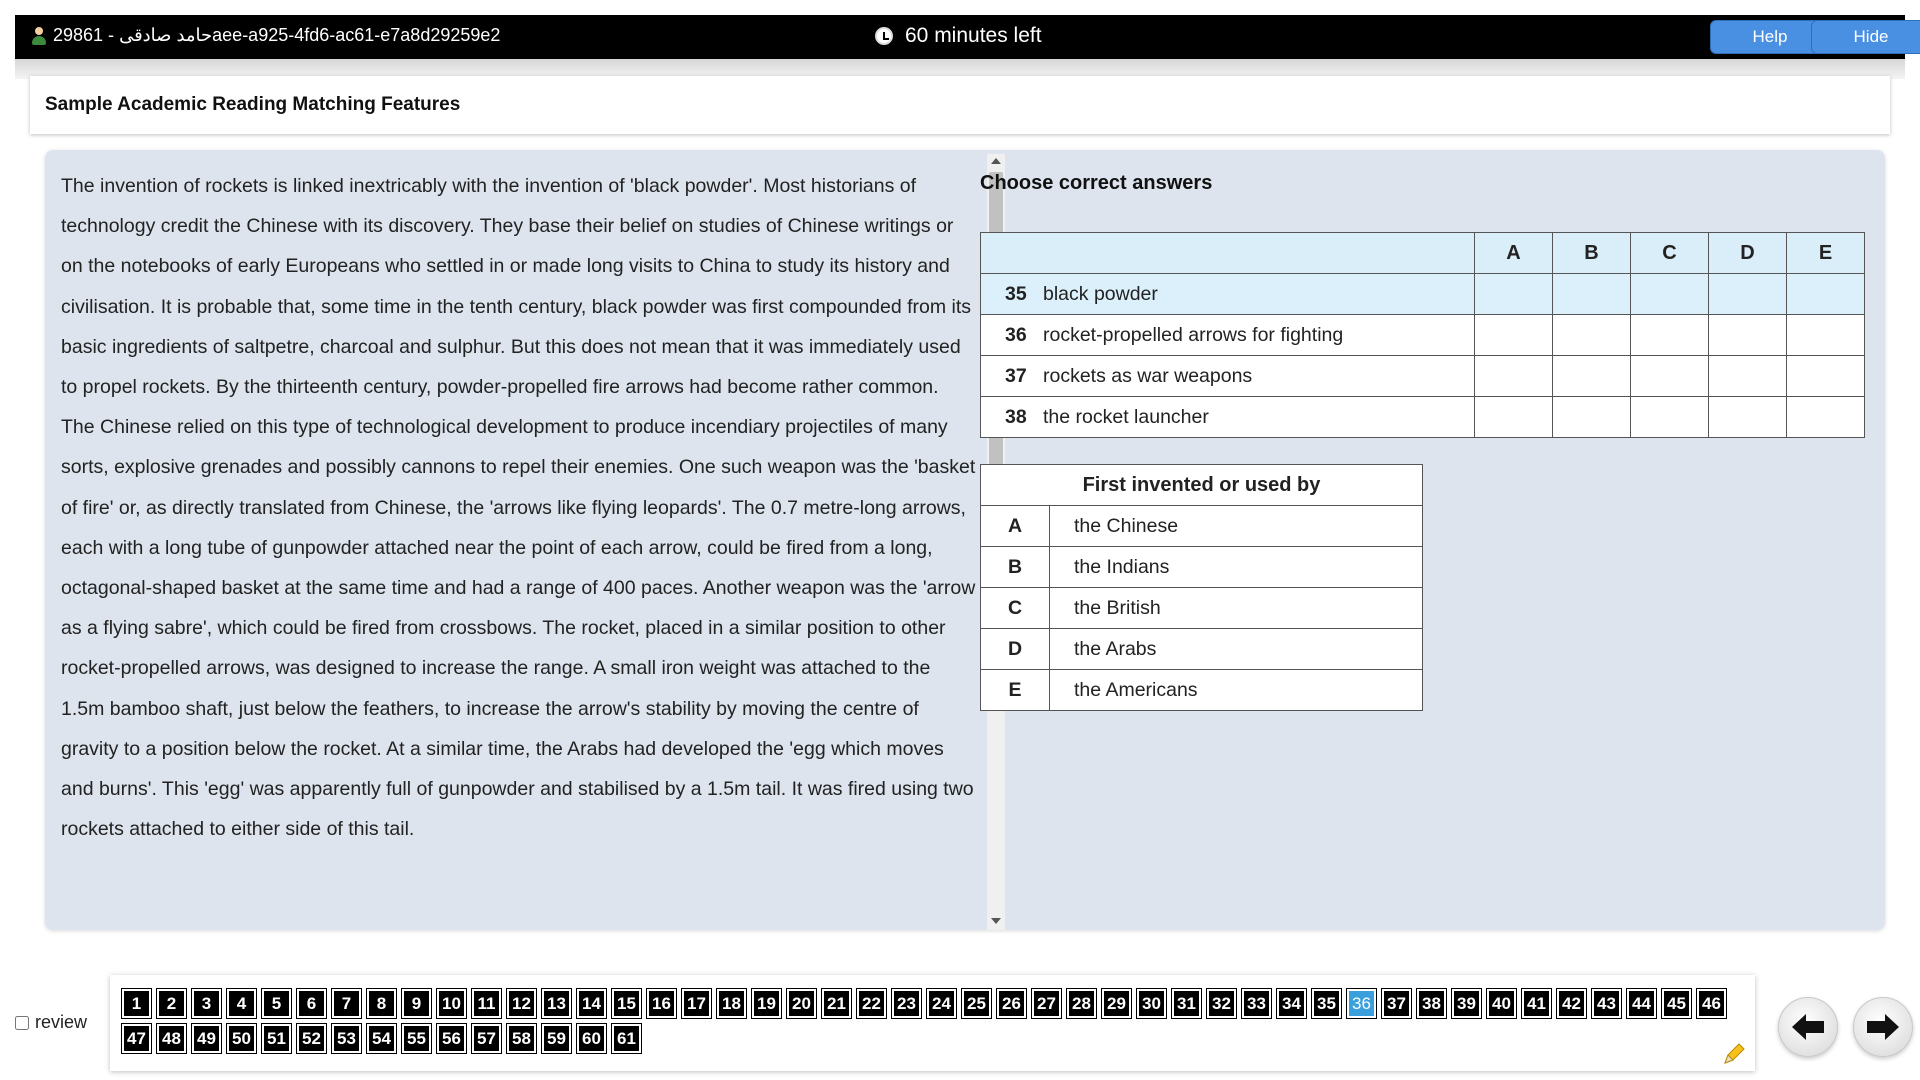 This screenshot has height=1080, width=1920. Describe the element at coordinates (976, 1003) in the screenshot. I see `question-nav-button-25: 25` at that location.